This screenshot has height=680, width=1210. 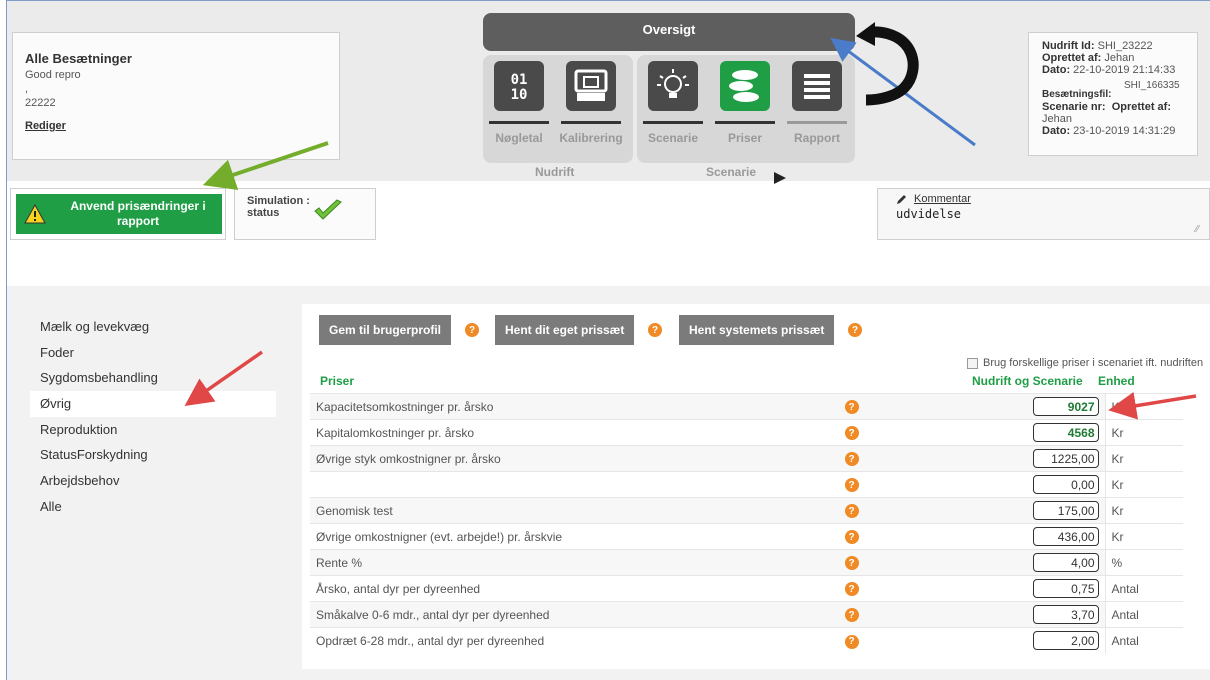 What do you see at coordinates (565, 330) in the screenshot?
I see `load-own-prices-button: Hent dit eget prissæt` at bounding box center [565, 330].